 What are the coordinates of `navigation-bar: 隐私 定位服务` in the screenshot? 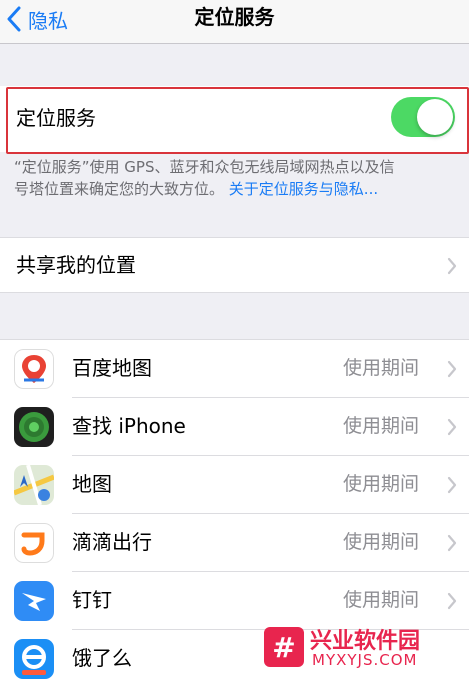 It's located at (234, 22).